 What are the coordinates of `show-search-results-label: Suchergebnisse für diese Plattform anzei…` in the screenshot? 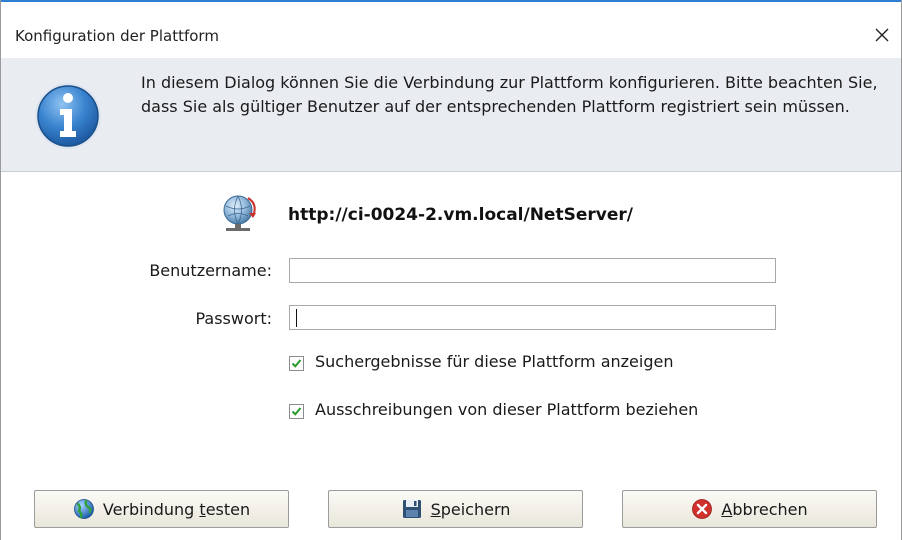 It's located at (494, 361).